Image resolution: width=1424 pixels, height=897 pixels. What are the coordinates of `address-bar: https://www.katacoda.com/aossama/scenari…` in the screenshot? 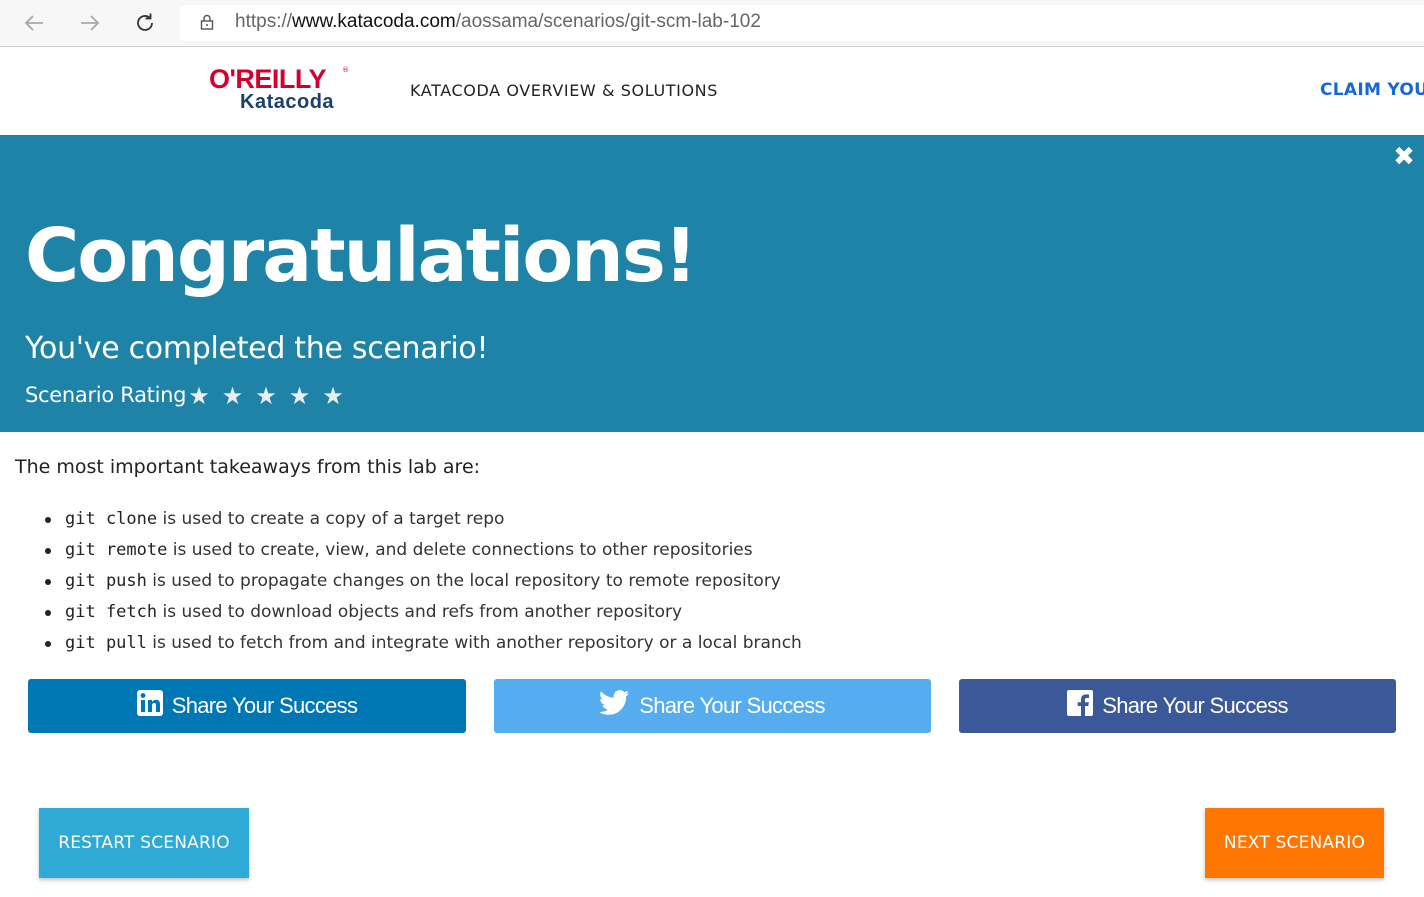 It's located at (802, 23).